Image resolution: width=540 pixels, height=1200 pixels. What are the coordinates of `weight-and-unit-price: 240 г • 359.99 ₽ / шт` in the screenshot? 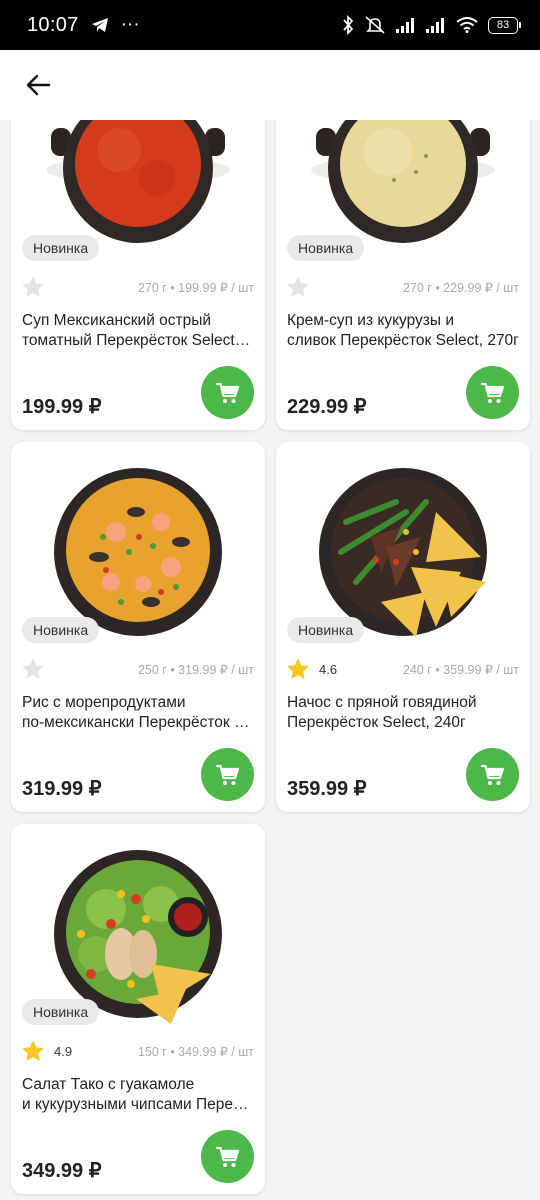 It's located at (460, 669).